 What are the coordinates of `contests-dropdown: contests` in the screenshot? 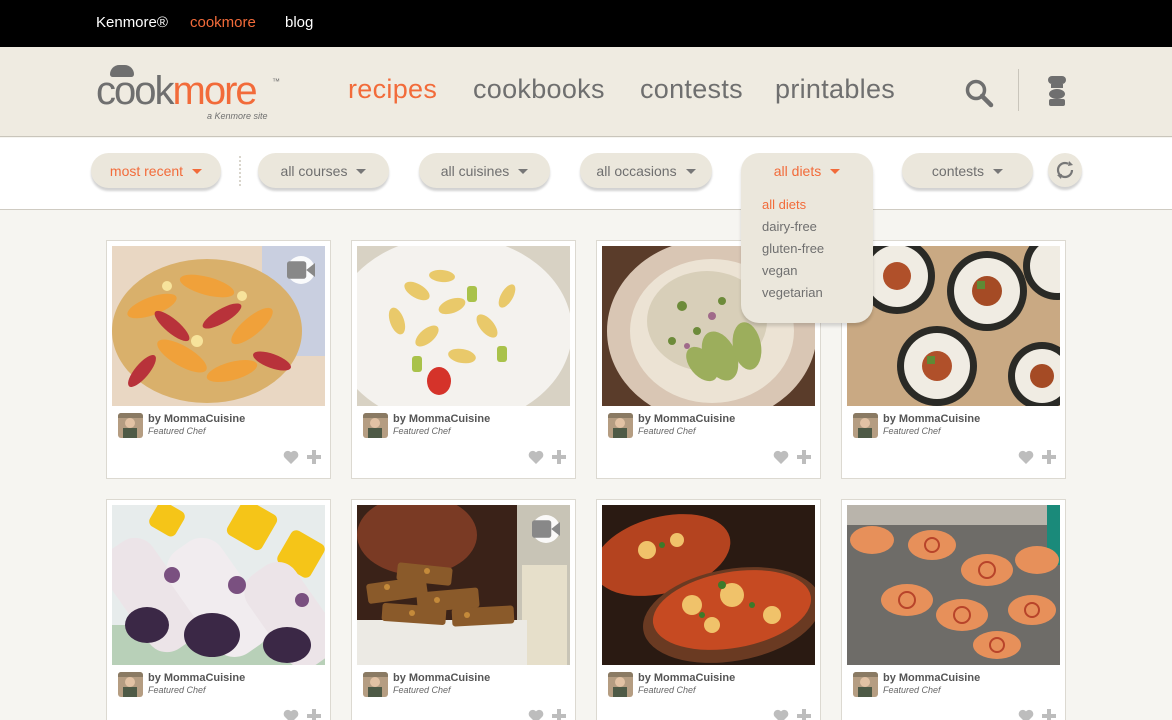 It's located at (967, 170).